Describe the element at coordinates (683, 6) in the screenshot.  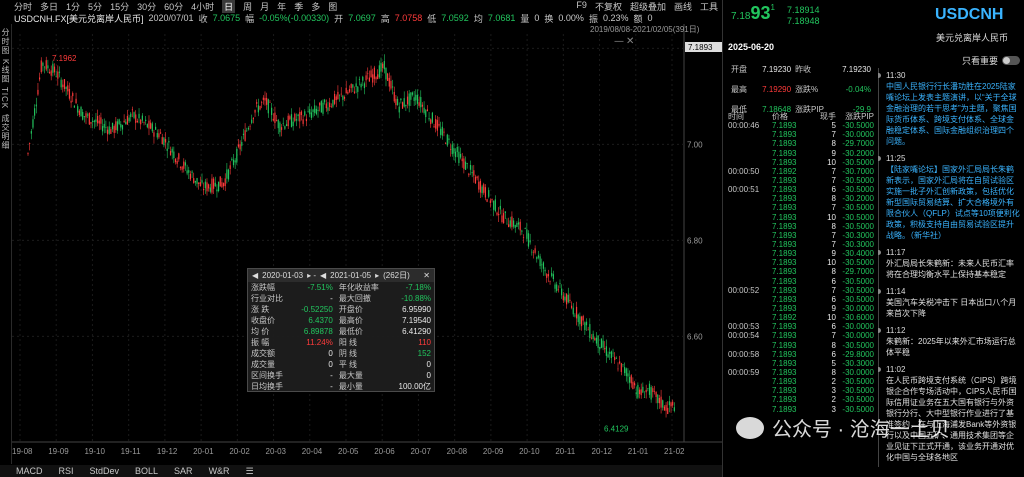
I see `toolbar-tool-3: 画线` at that location.